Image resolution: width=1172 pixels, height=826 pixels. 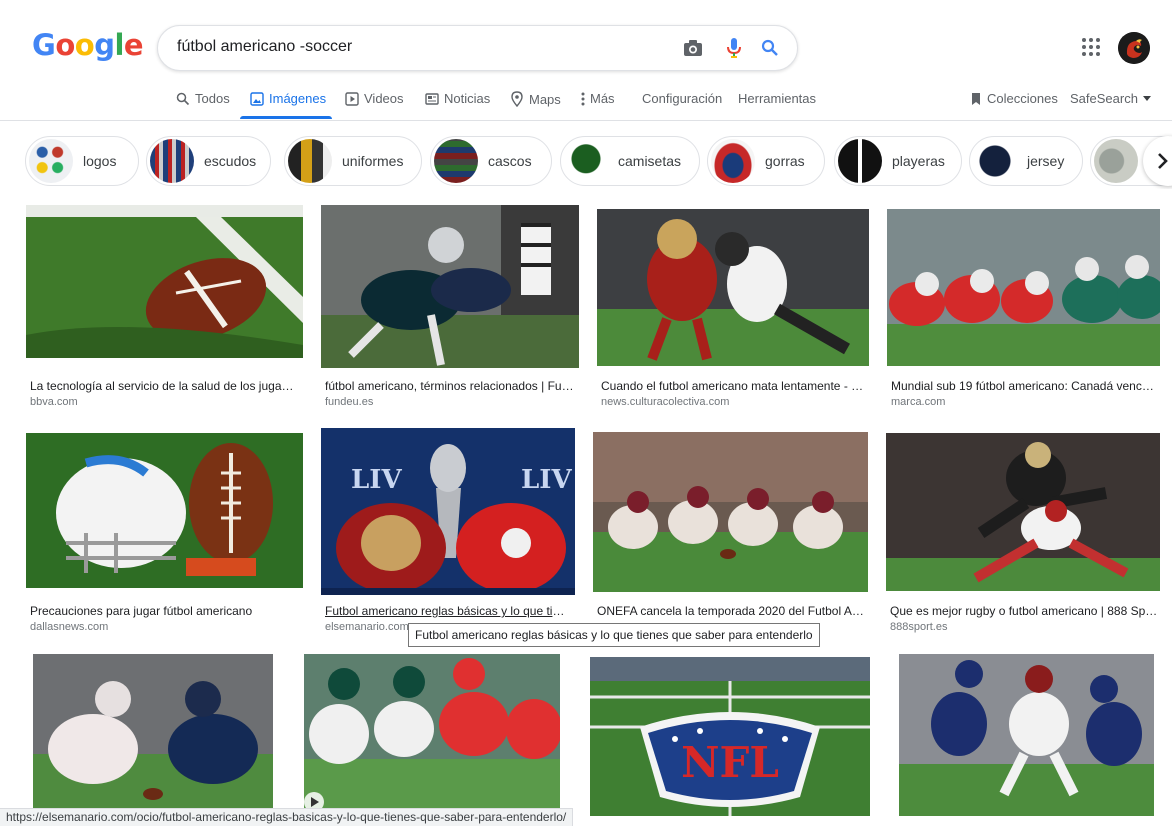 What do you see at coordinates (1146, 98) in the screenshot?
I see `caret-down-icon` at bounding box center [1146, 98].